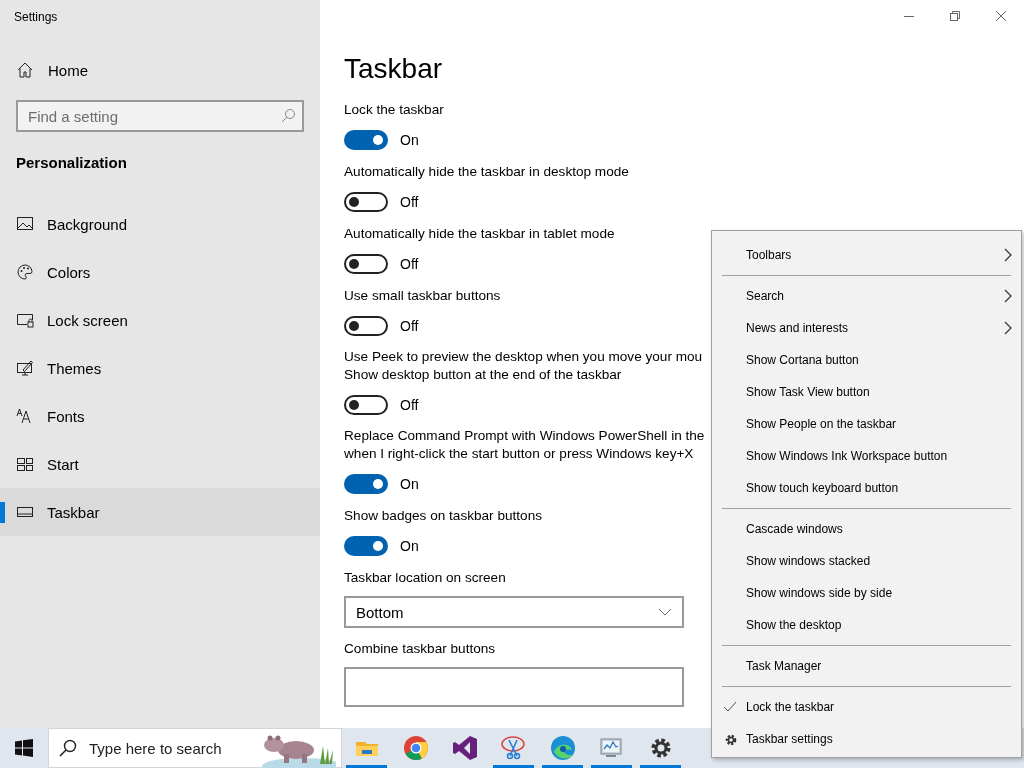 This screenshot has height=768, width=1024. Describe the element at coordinates (524, 445) in the screenshot. I see `setting-label: Replace Command Prompt with Windows PowerShell in the when I right-click the start button or press Windows key+X` at that location.